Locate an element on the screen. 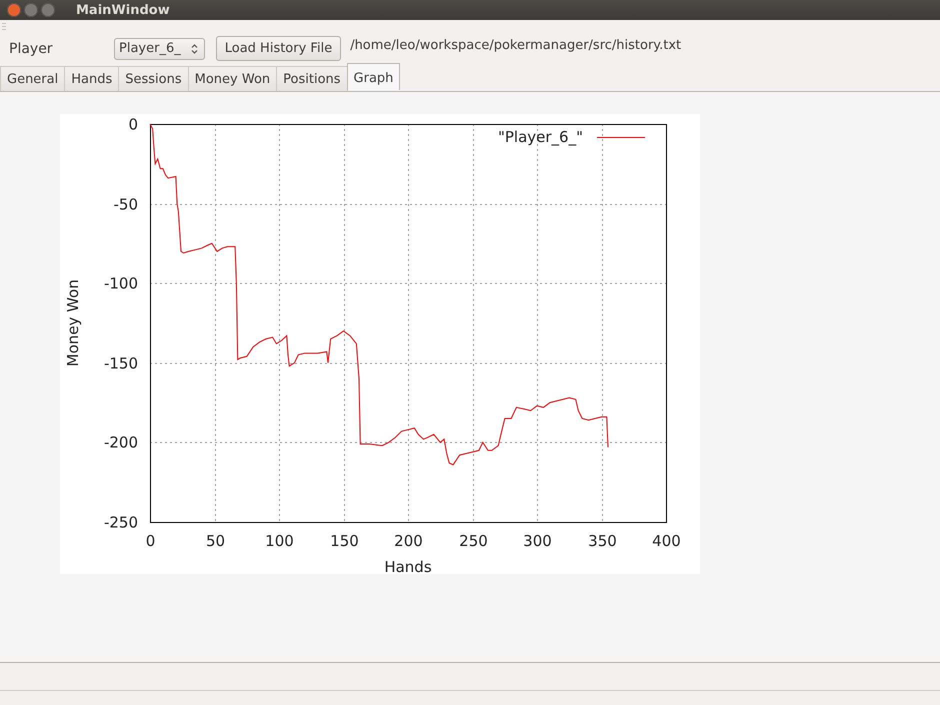  x-tick-label: 0 is located at coordinates (151, 541).